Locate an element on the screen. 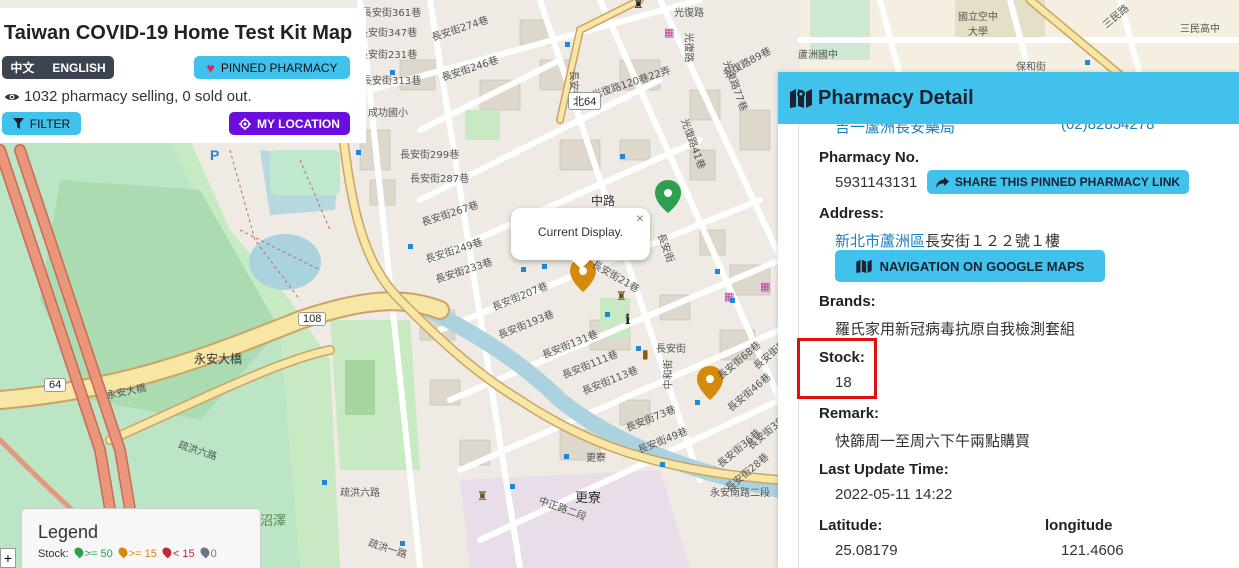 The width and height of the screenshot is (1239, 568). map-label-sanmin-high: 三民高中 is located at coordinates (1200, 29).